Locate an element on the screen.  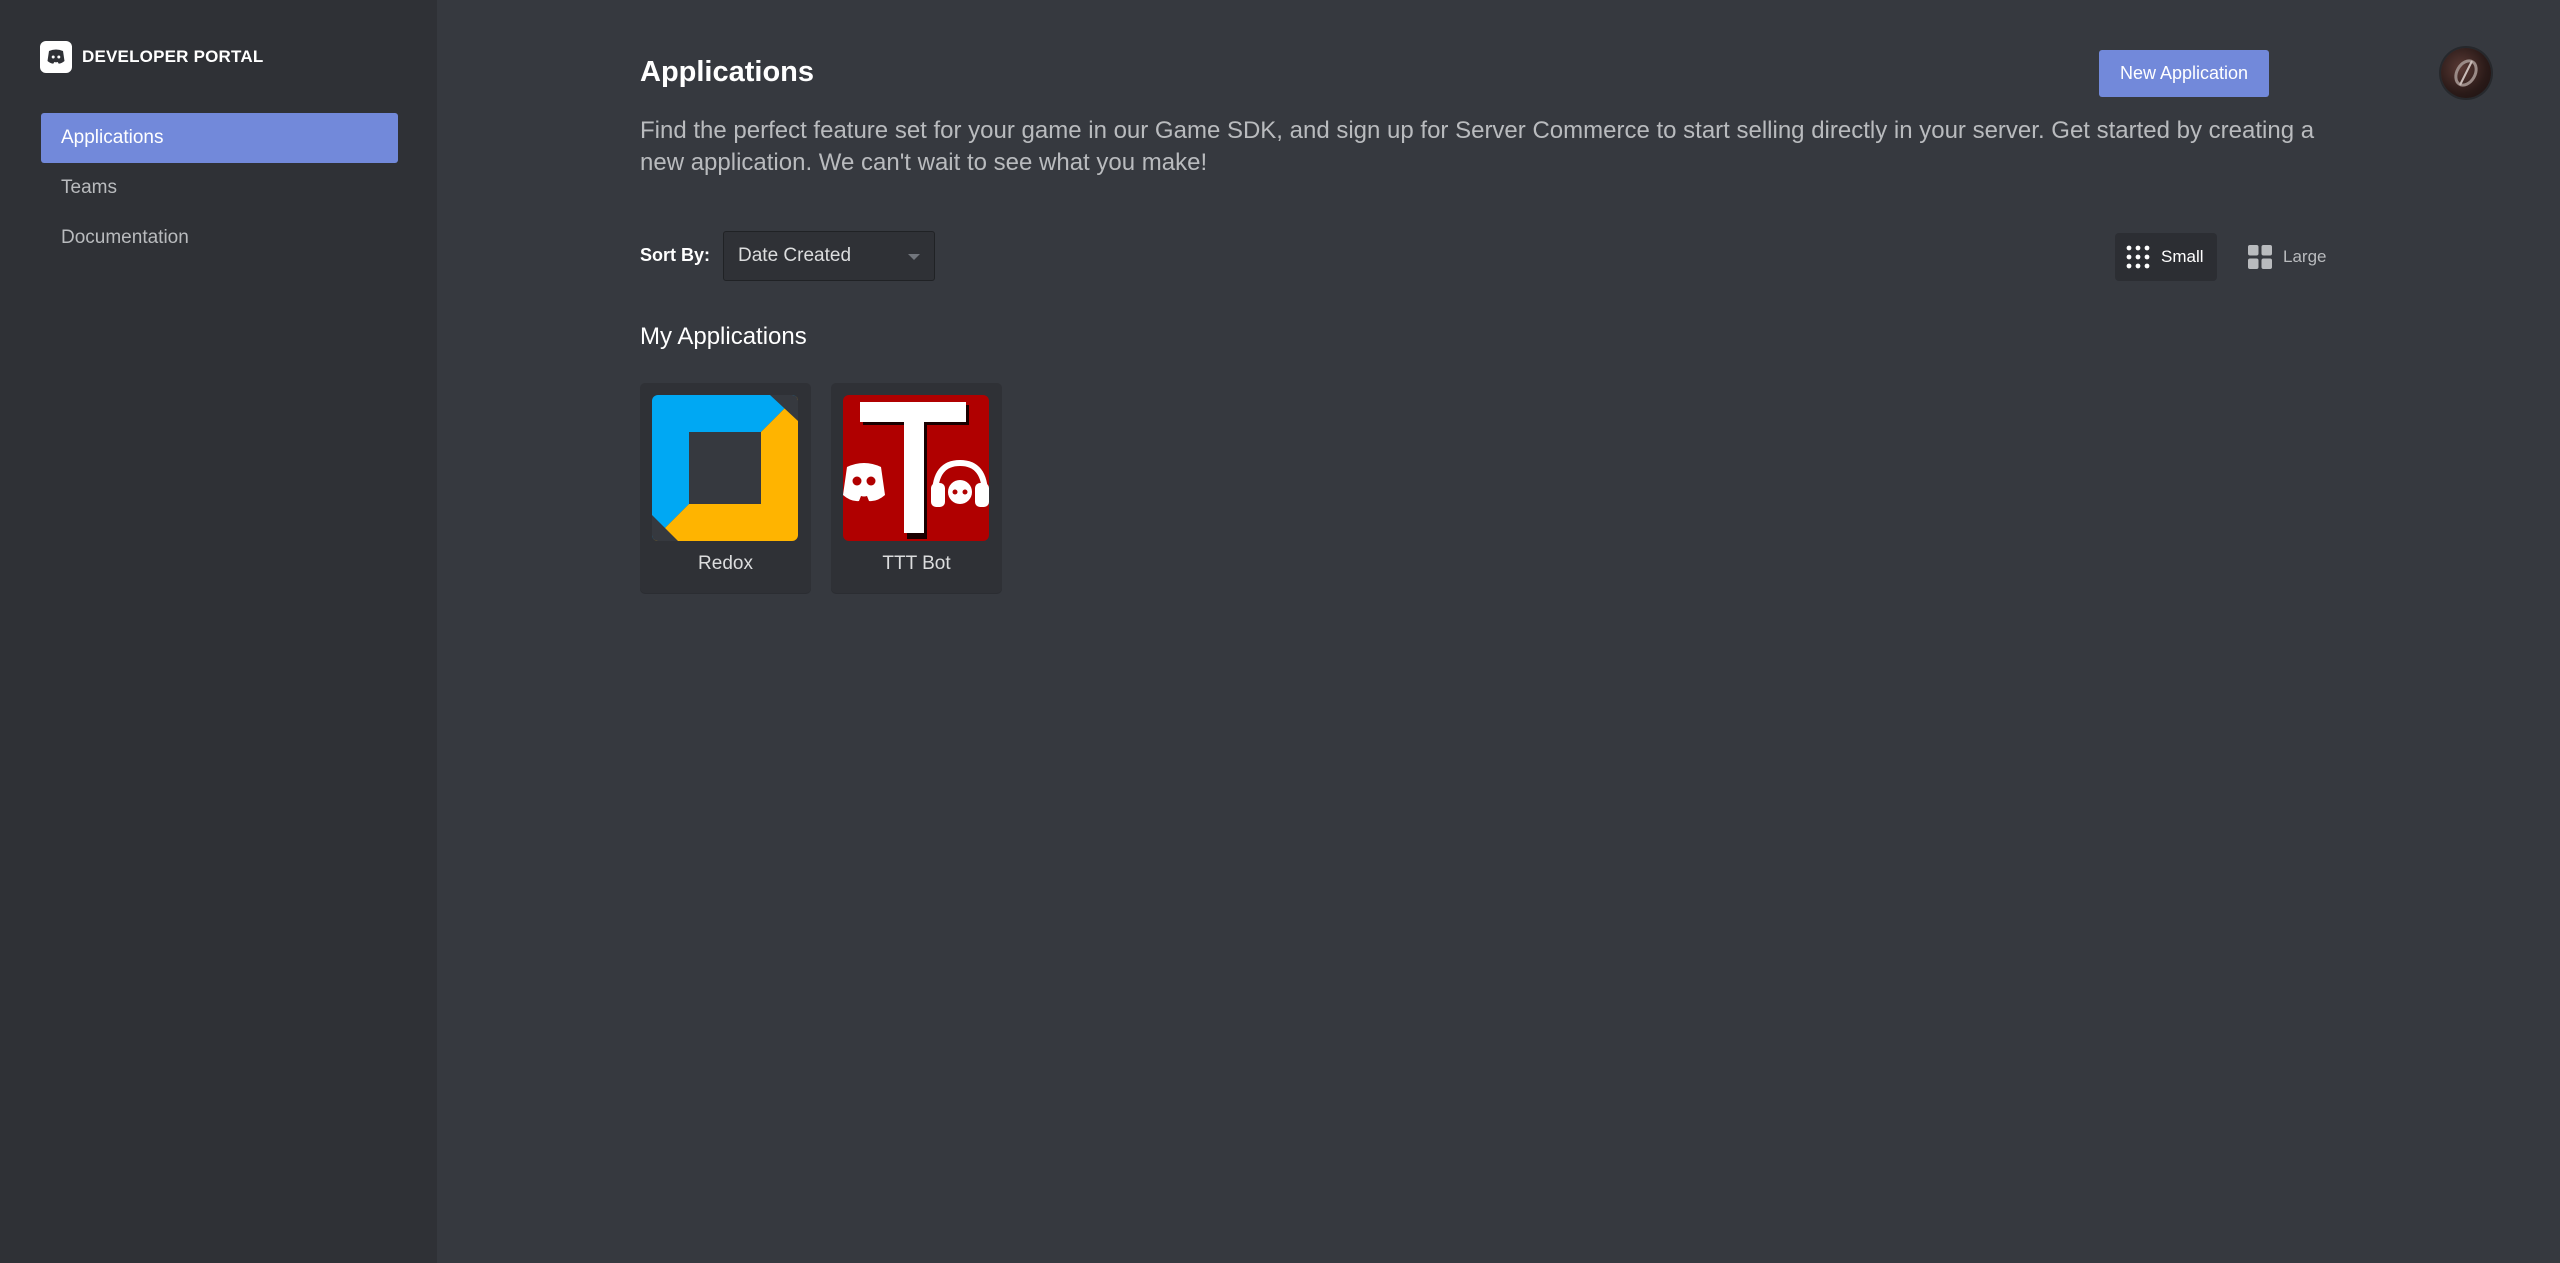
user-avatar is located at coordinates (2466, 73).